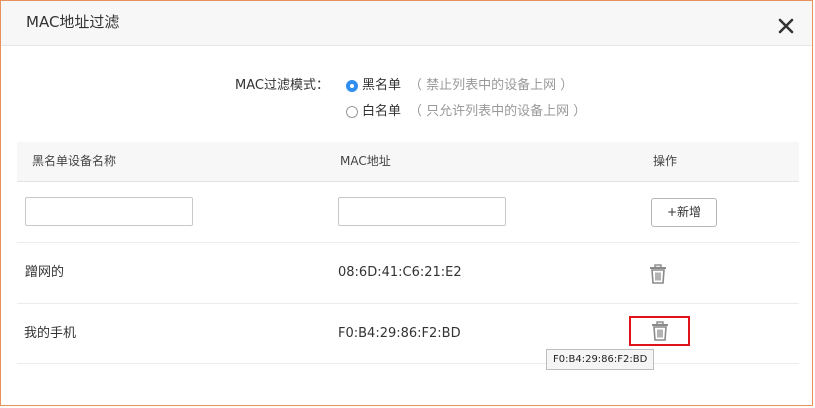 The height and width of the screenshot is (408, 815). I want to click on device-name-cell: 蹭网的, so click(45, 272).